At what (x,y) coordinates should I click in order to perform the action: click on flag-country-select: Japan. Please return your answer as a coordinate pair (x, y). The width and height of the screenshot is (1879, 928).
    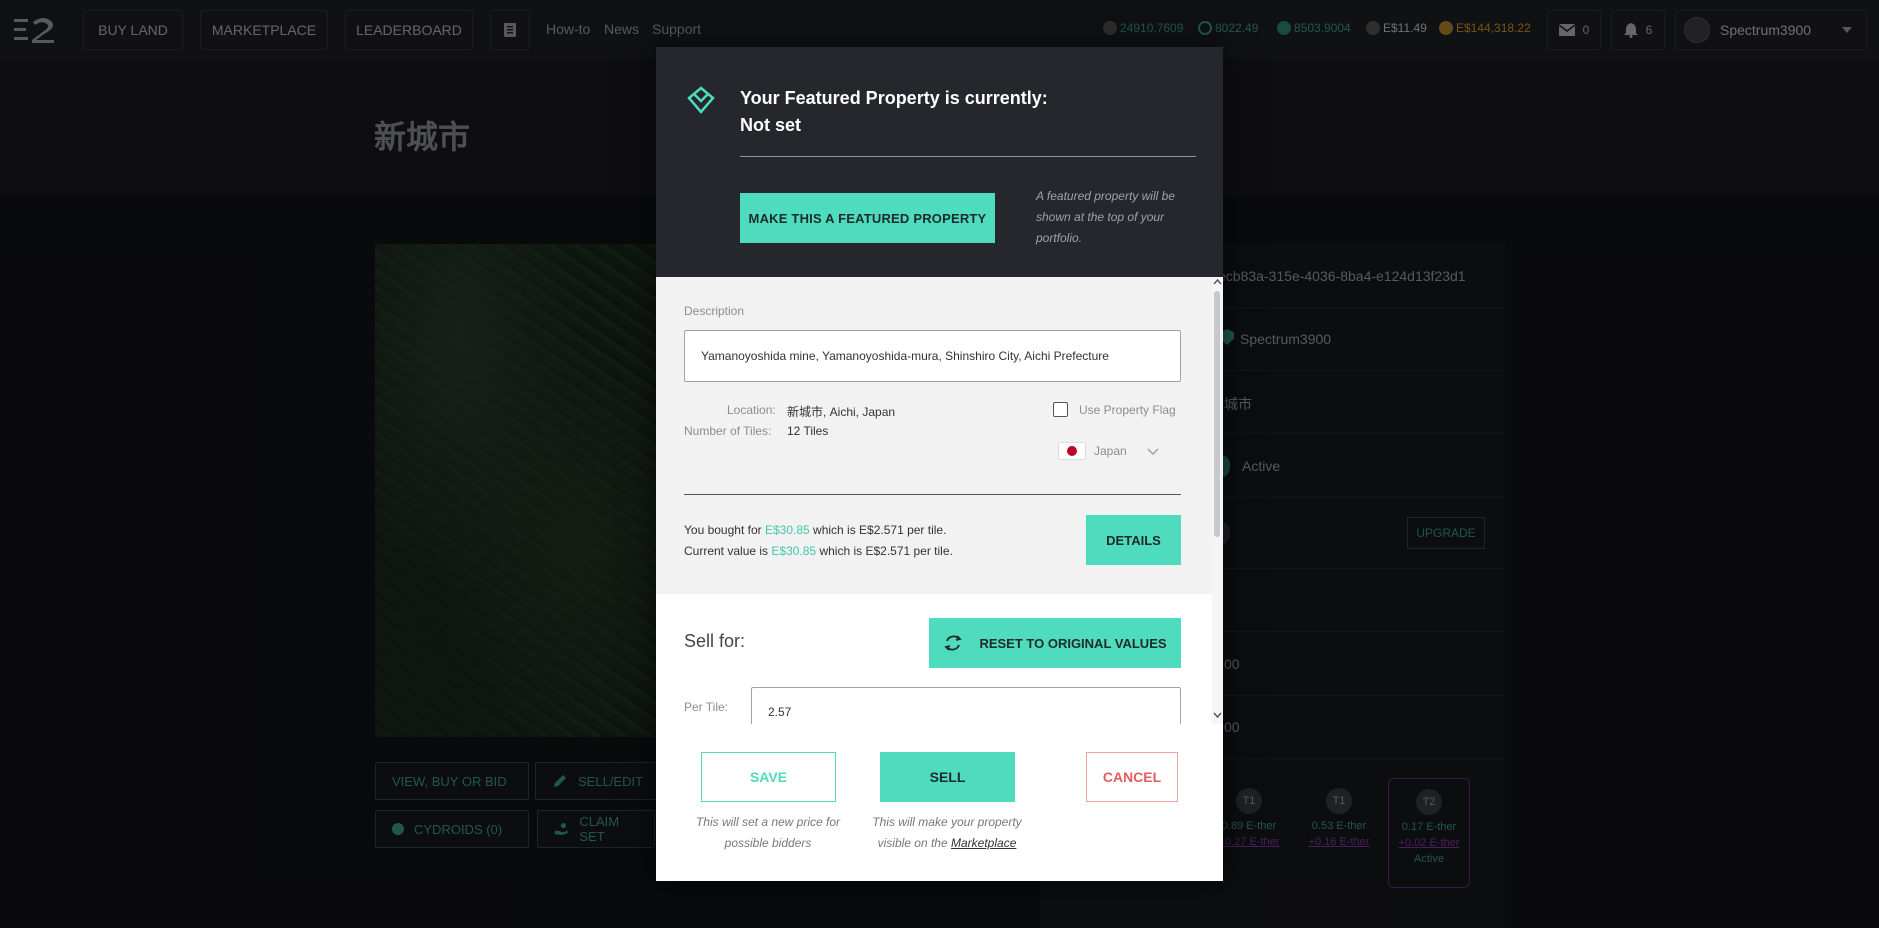
    Looking at the image, I should click on (1113, 451).